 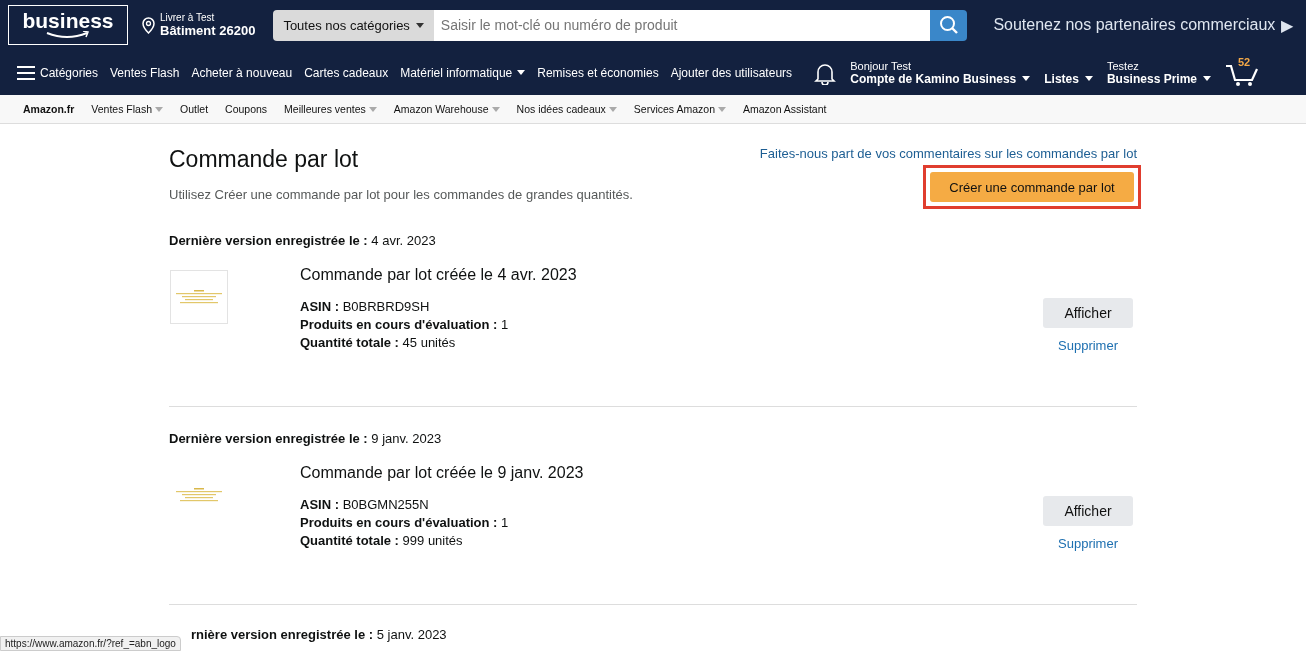 I want to click on order-detail: ASIN : B0BRBRD9SH, so click(x=365, y=307).